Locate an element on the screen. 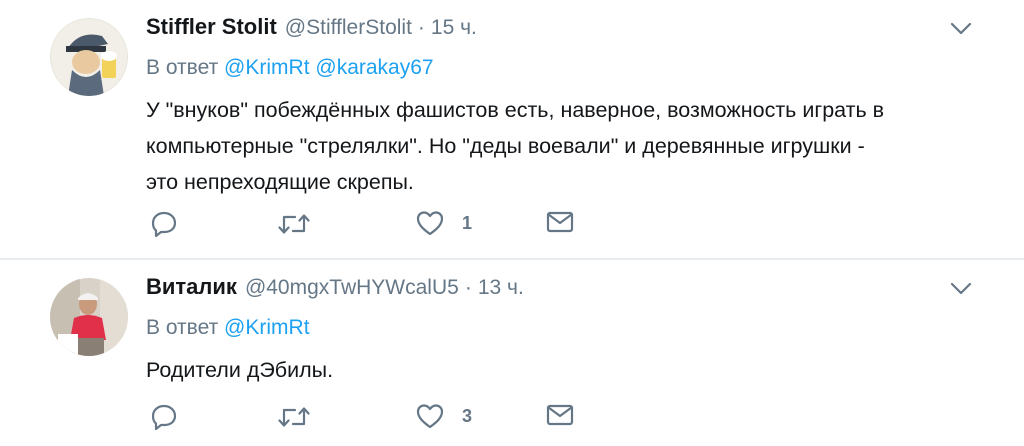 This screenshot has height=446, width=1024. like-button: 3 is located at coordinates (444, 416).